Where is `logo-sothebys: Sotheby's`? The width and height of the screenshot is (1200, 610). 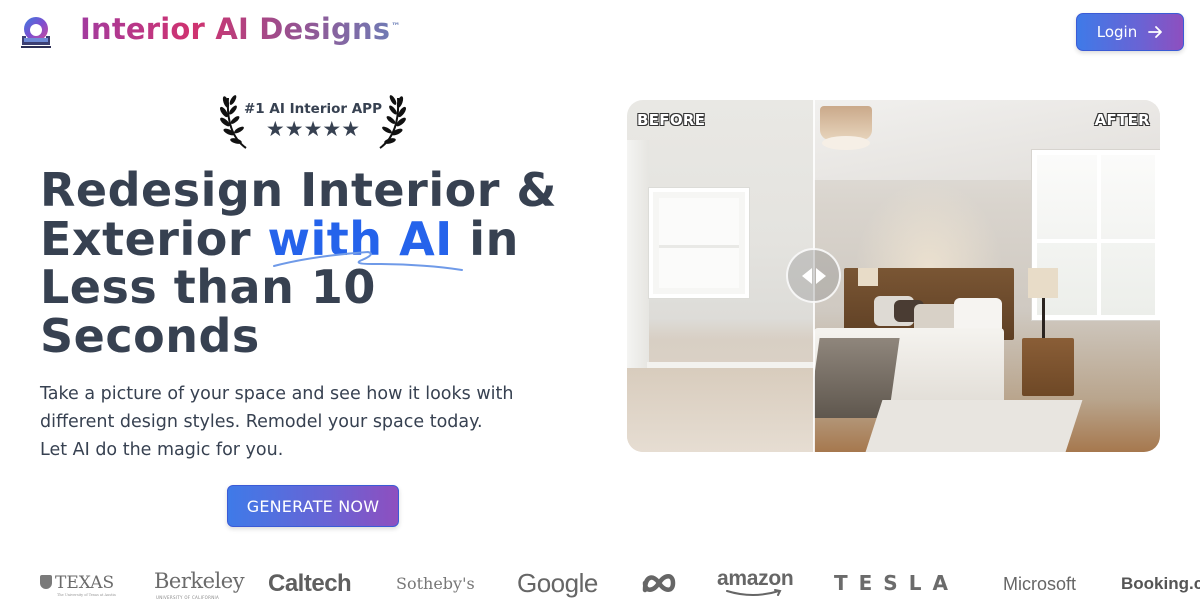
logo-sothebys: Sotheby's is located at coordinates (435, 583).